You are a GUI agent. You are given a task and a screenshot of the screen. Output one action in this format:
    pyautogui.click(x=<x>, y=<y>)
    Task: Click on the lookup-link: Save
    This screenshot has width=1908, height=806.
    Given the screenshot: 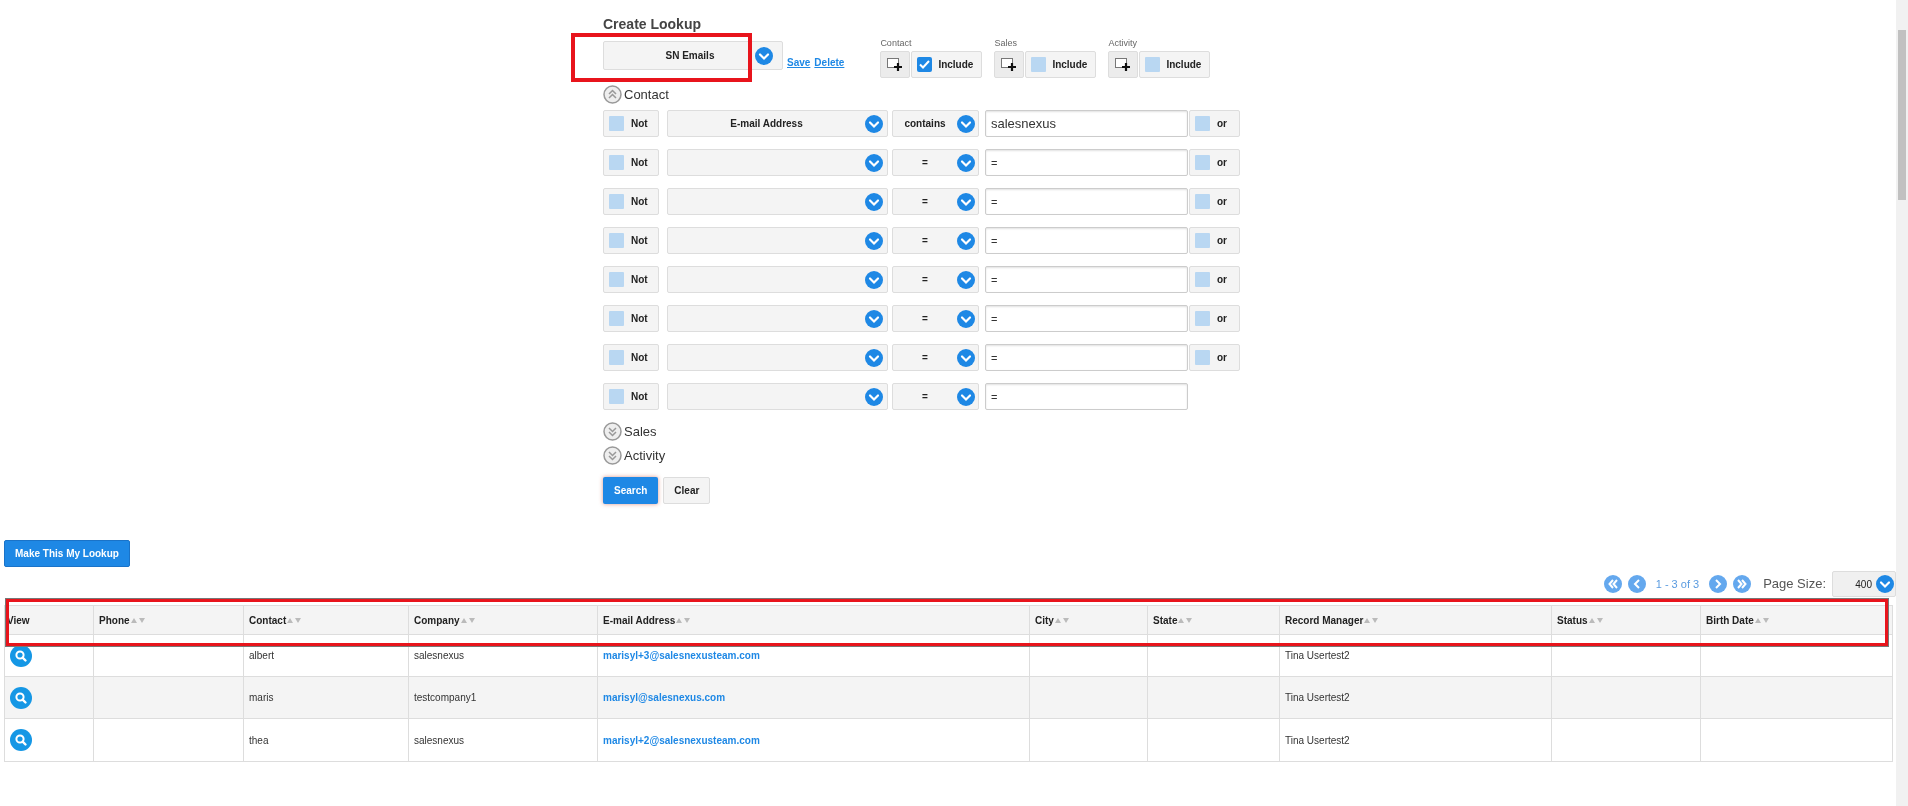 What is the action you would take?
    pyautogui.click(x=799, y=62)
    